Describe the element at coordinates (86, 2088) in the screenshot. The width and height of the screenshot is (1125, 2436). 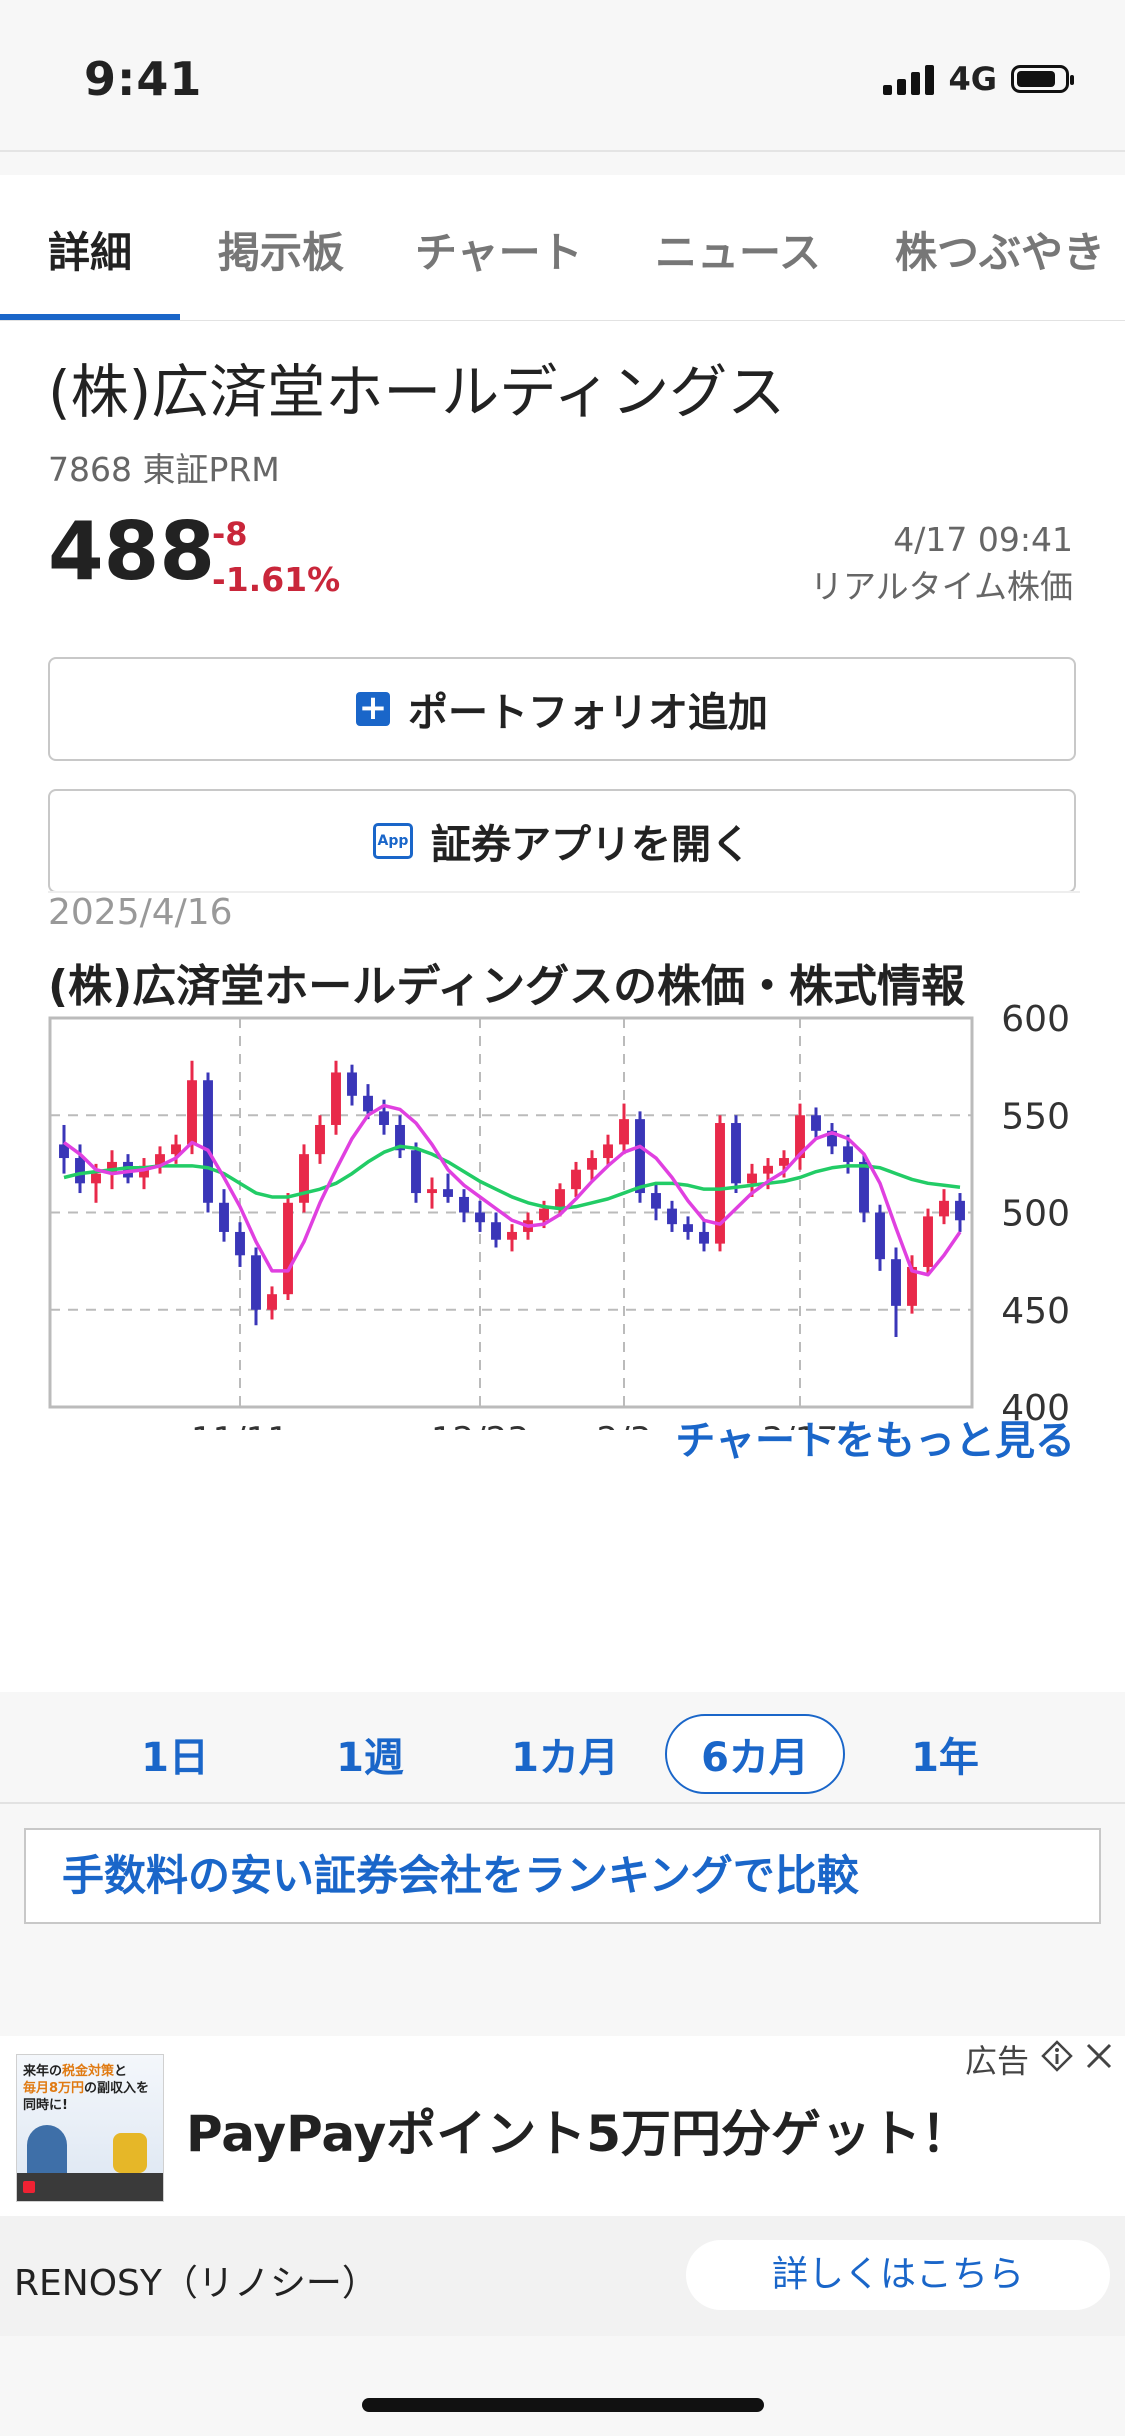
I see `ad-thumbnail-text: 来年の税金対策と 毎月8万円の副収入を同時に!` at that location.